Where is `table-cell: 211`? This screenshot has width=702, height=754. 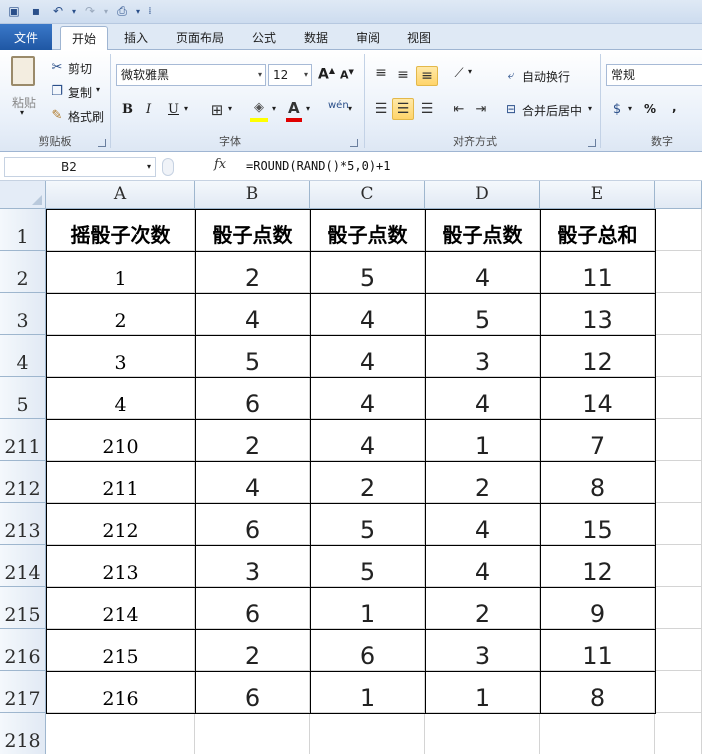 table-cell: 211 is located at coordinates (121, 482).